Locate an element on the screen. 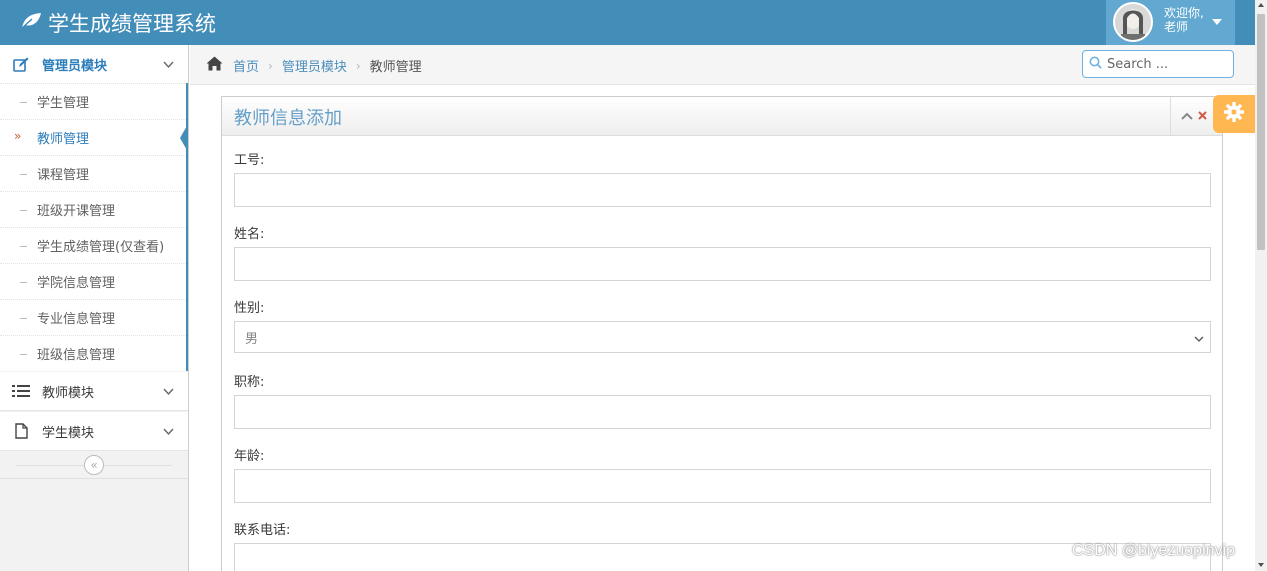 The image size is (1267, 571). user-info: 欢迎你, 老师 is located at coordinates (1184, 20).